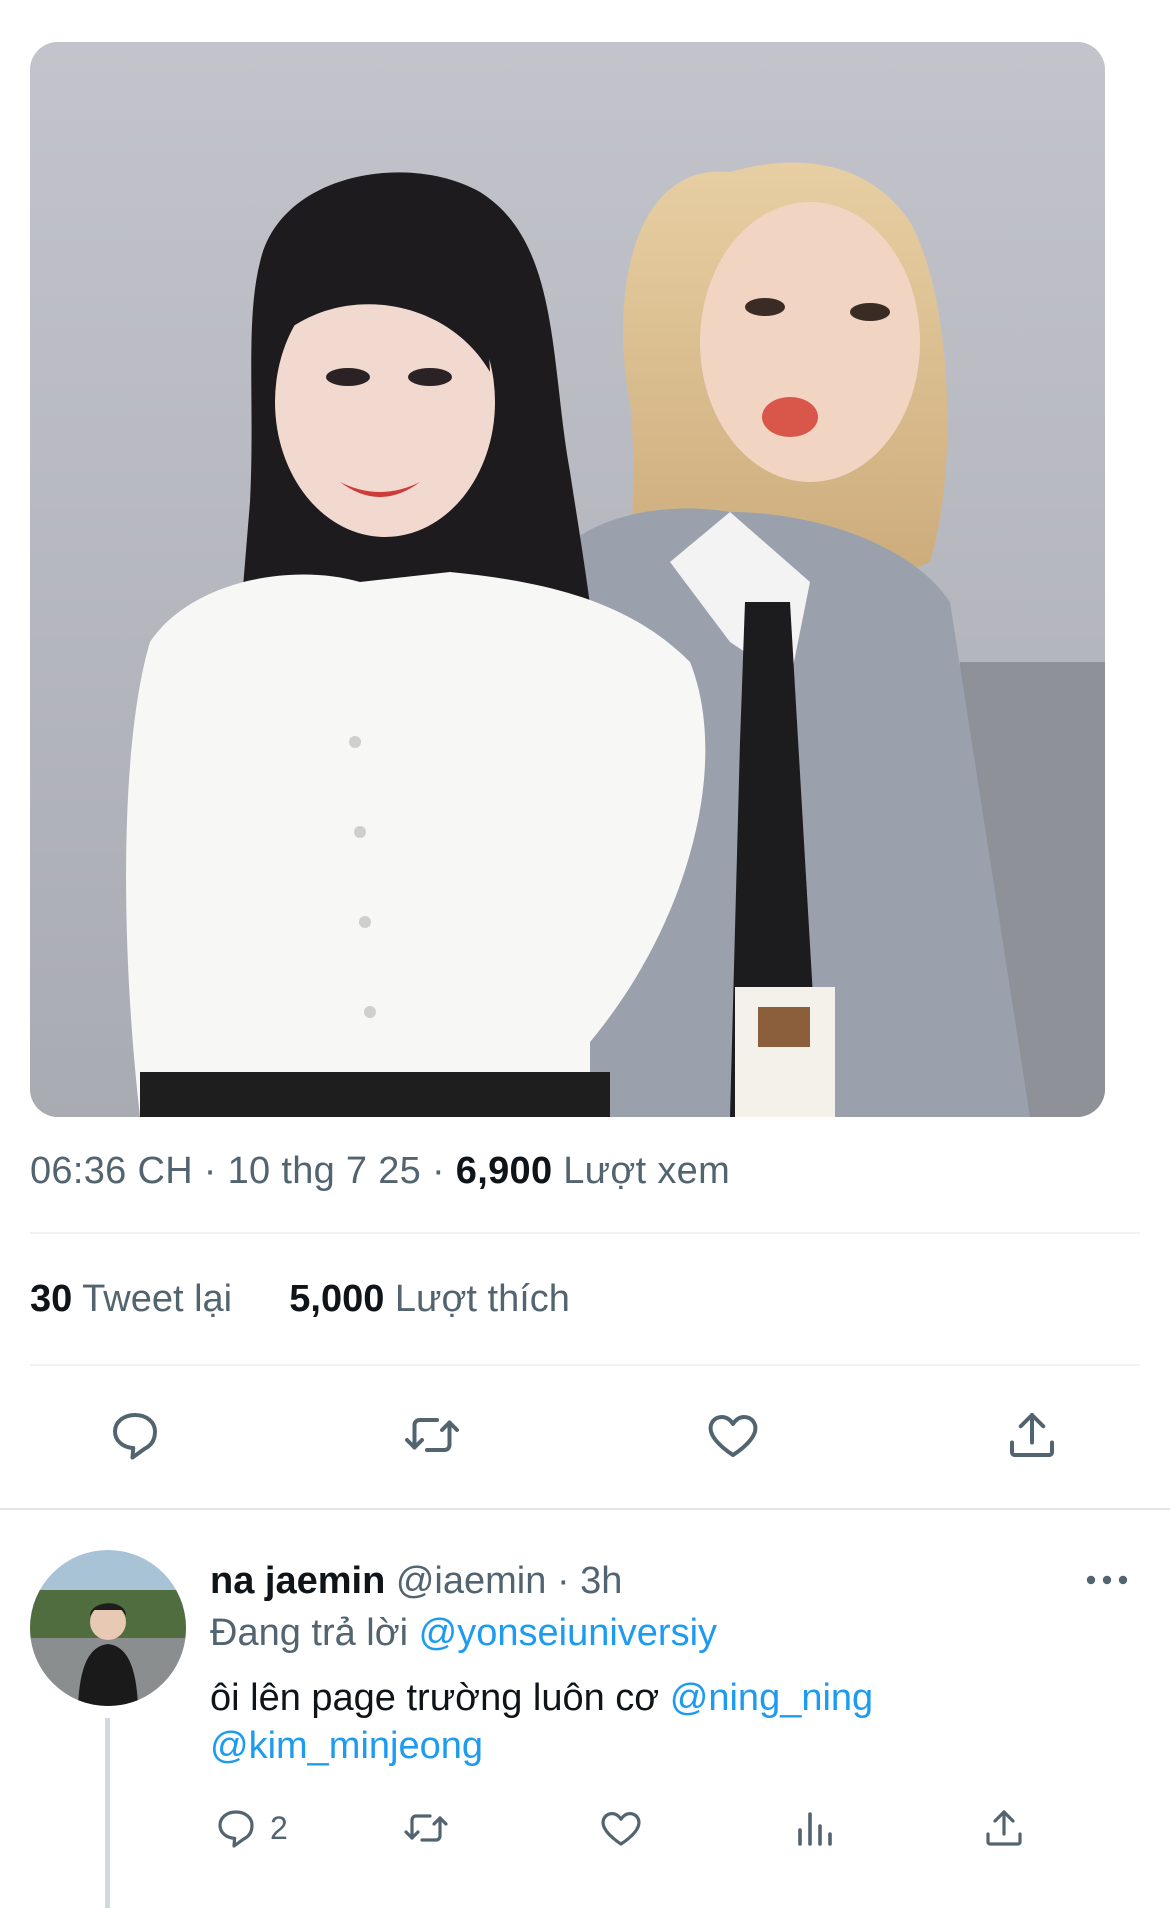 Image resolution: width=1170 pixels, height=1908 pixels. I want to click on more-icon, so click(1107, 1580).